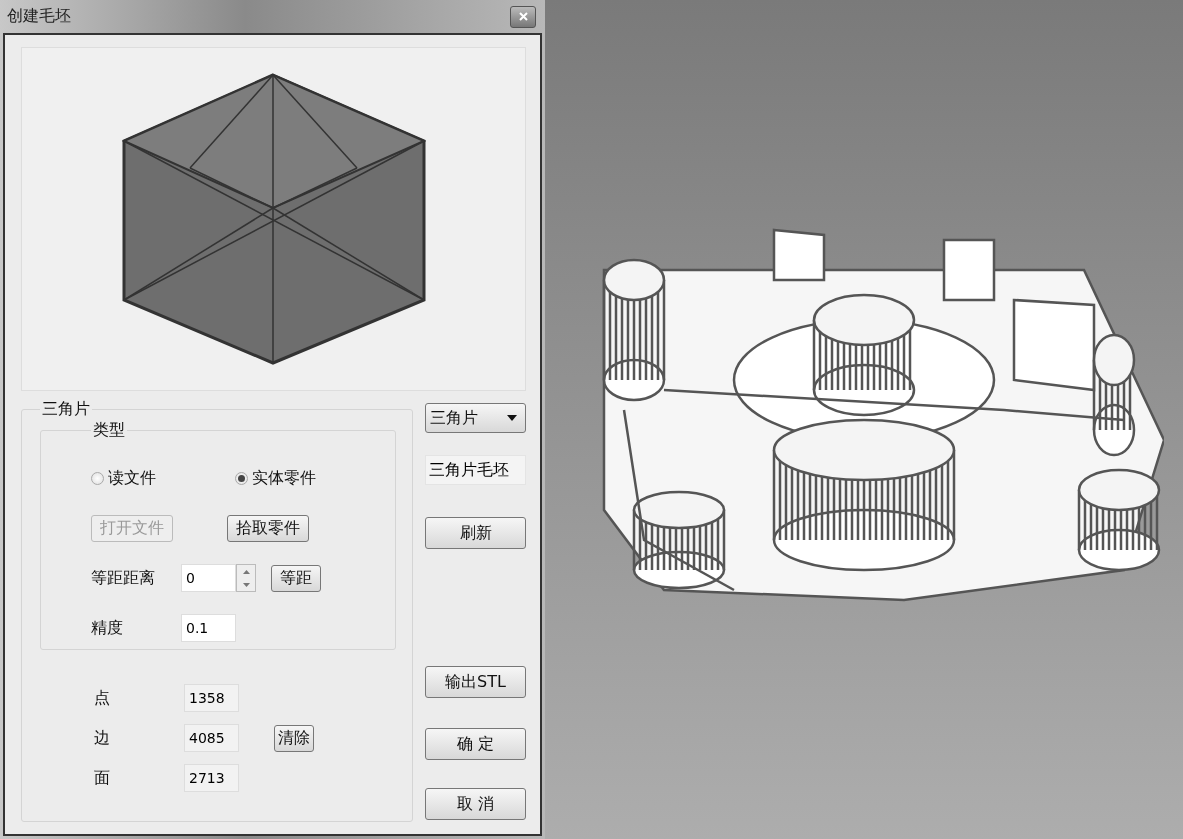 The image size is (1183, 839). What do you see at coordinates (512, 418) in the screenshot?
I see `caret-icon` at bounding box center [512, 418].